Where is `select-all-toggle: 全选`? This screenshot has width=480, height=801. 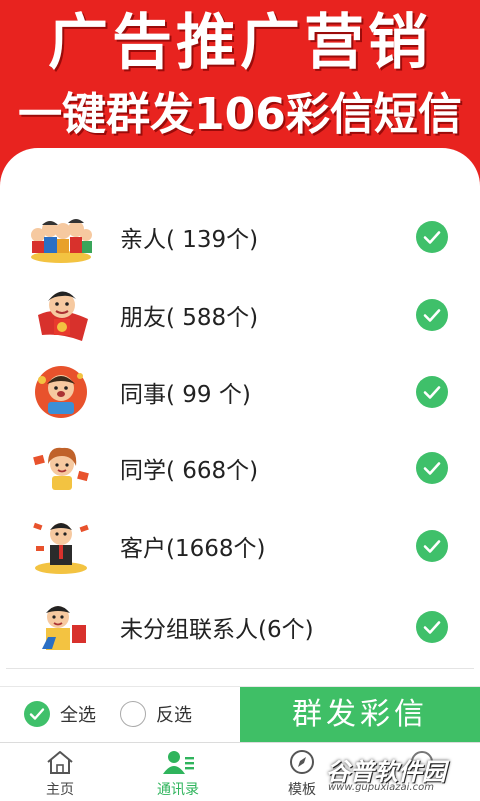 select-all-toggle: 全选 is located at coordinates (60, 714).